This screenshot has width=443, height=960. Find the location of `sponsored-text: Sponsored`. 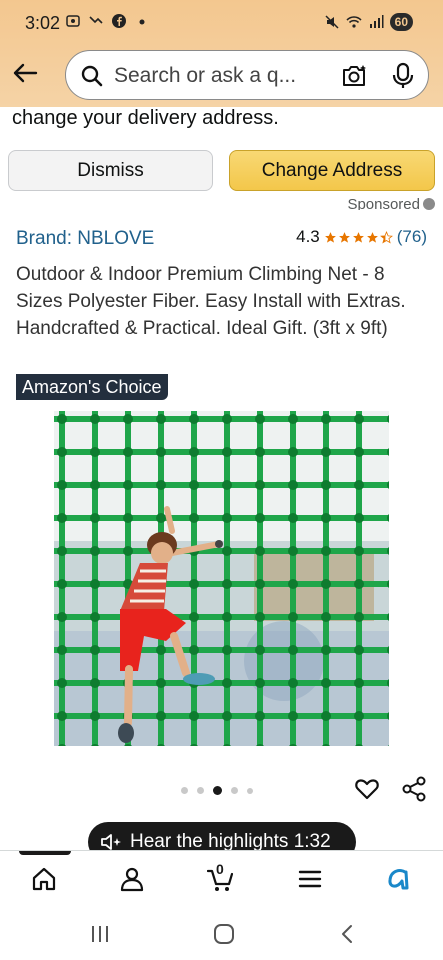

sponsored-text: Sponsored is located at coordinates (383, 203).